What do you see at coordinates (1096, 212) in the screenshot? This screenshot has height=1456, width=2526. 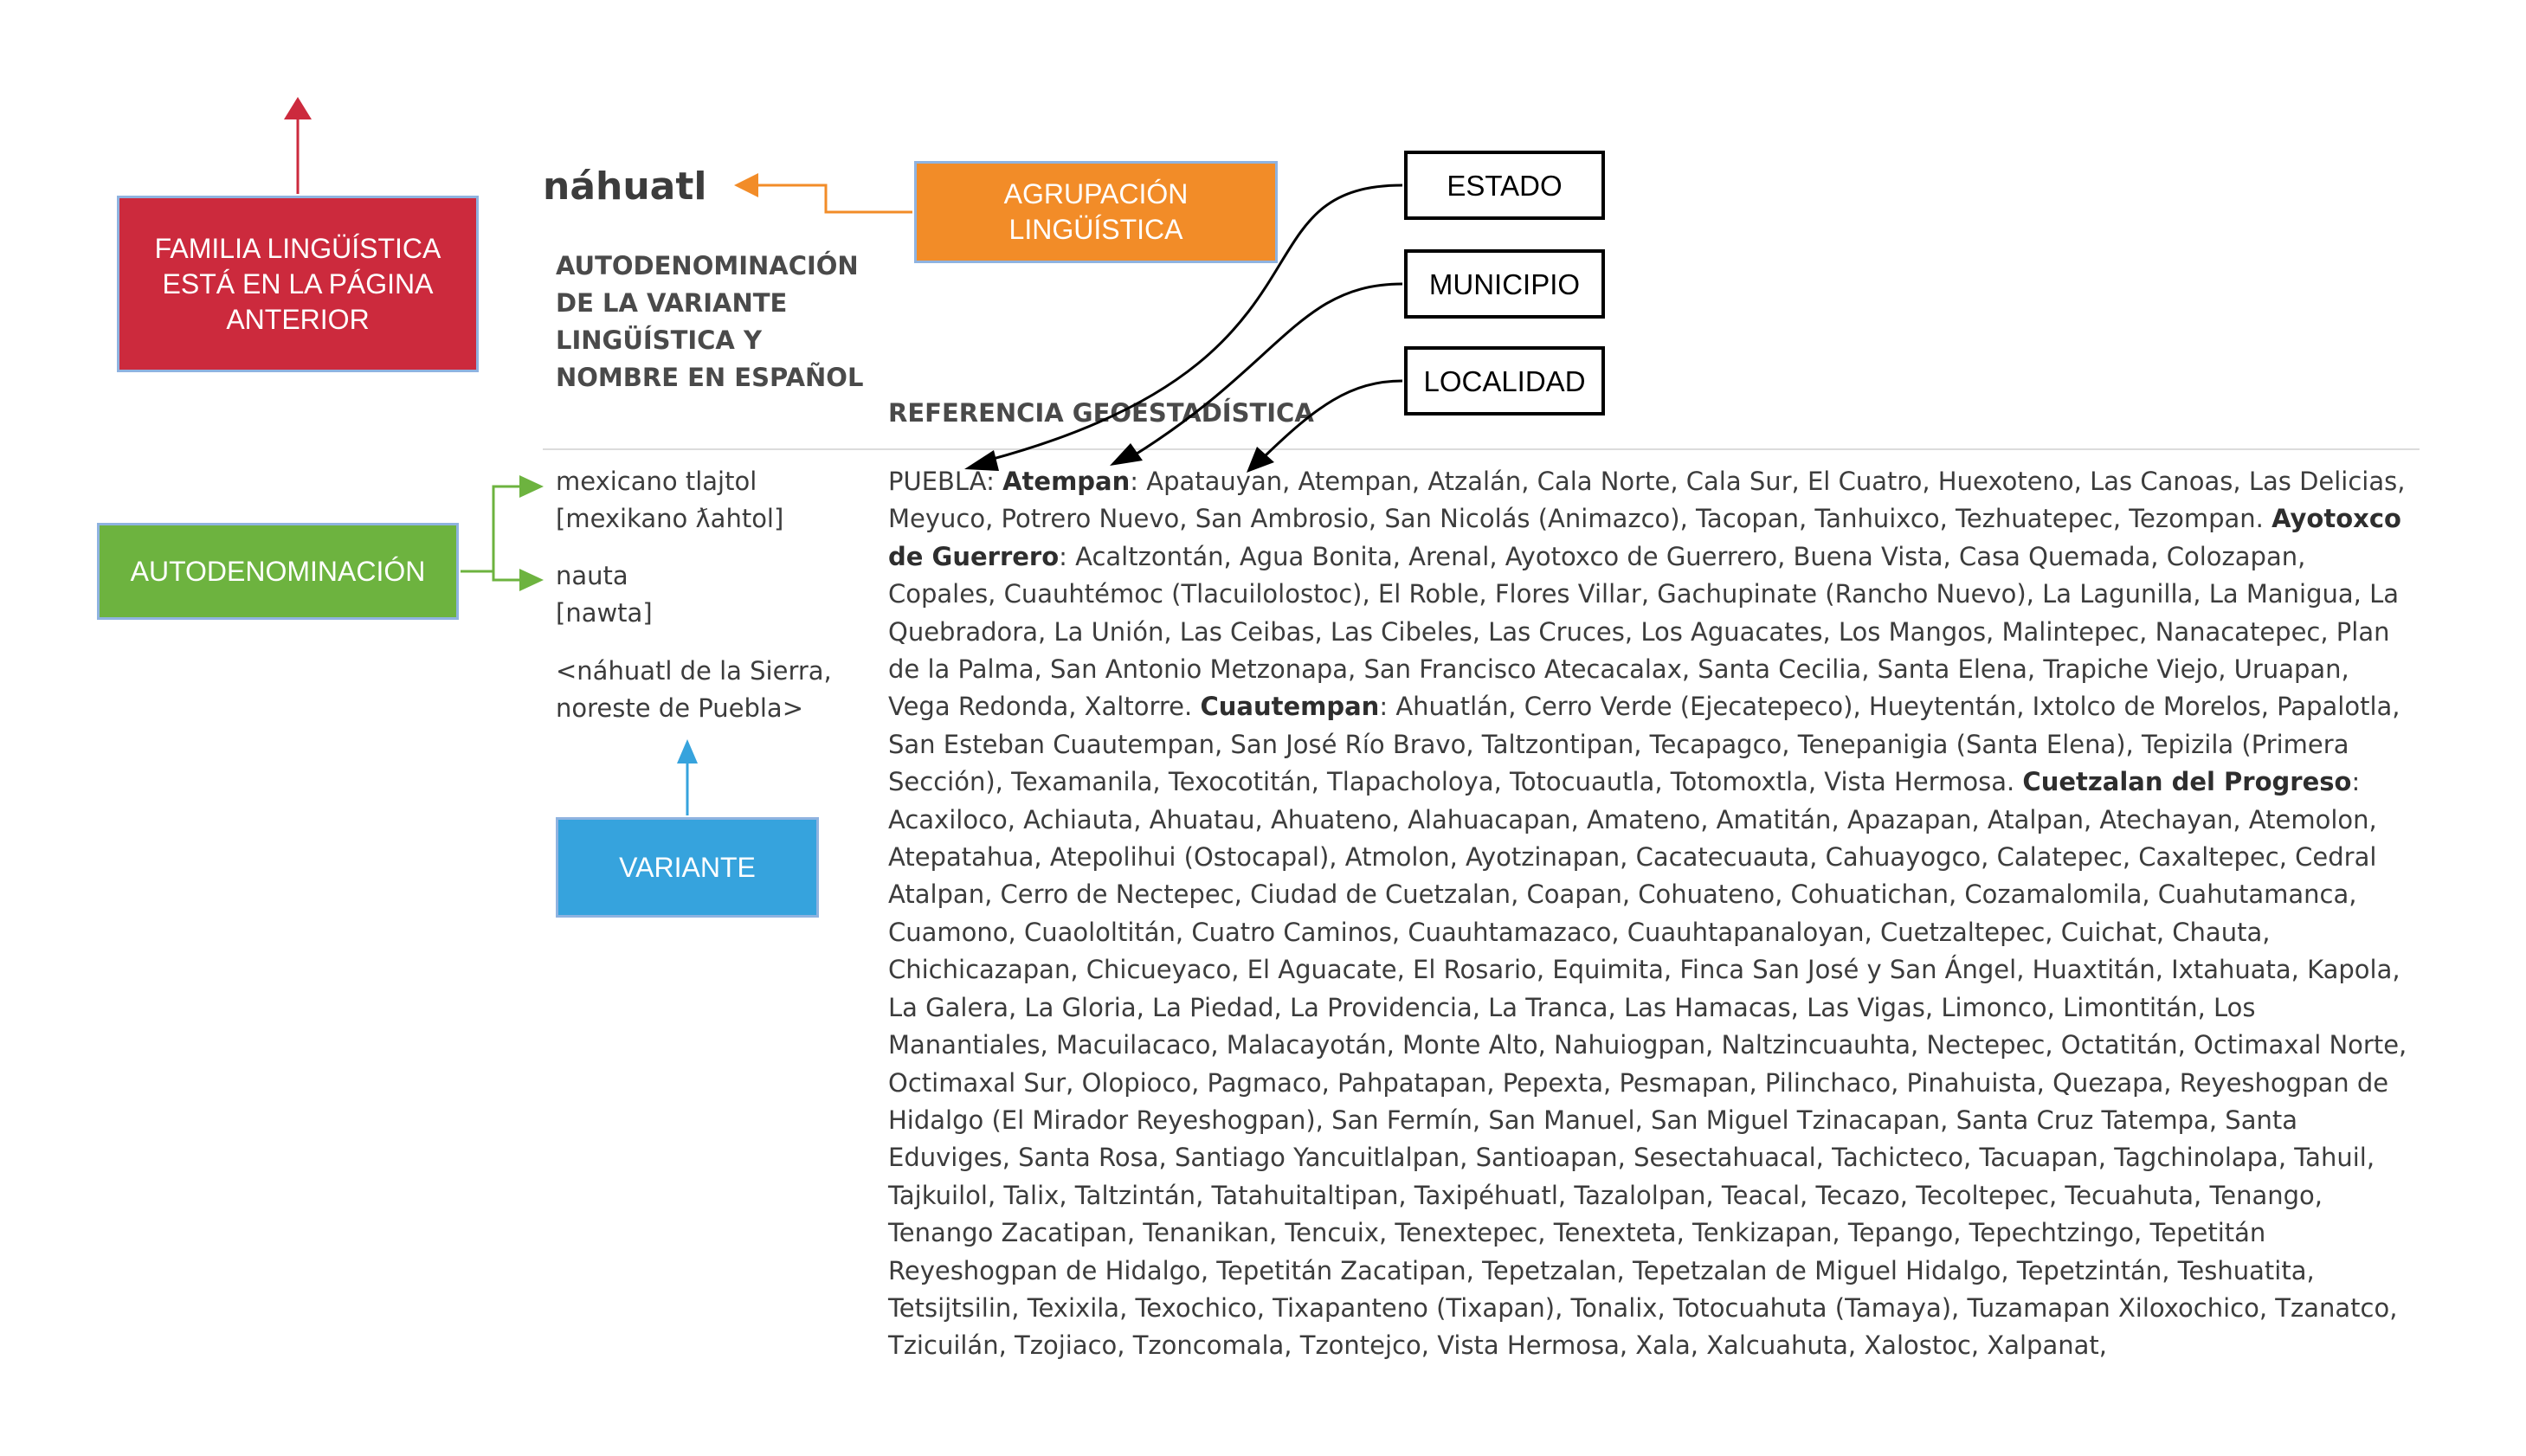 I see `agrupacion-linguistica-label: AGRUPACIÓN LINGÜÍSTICA` at bounding box center [1096, 212].